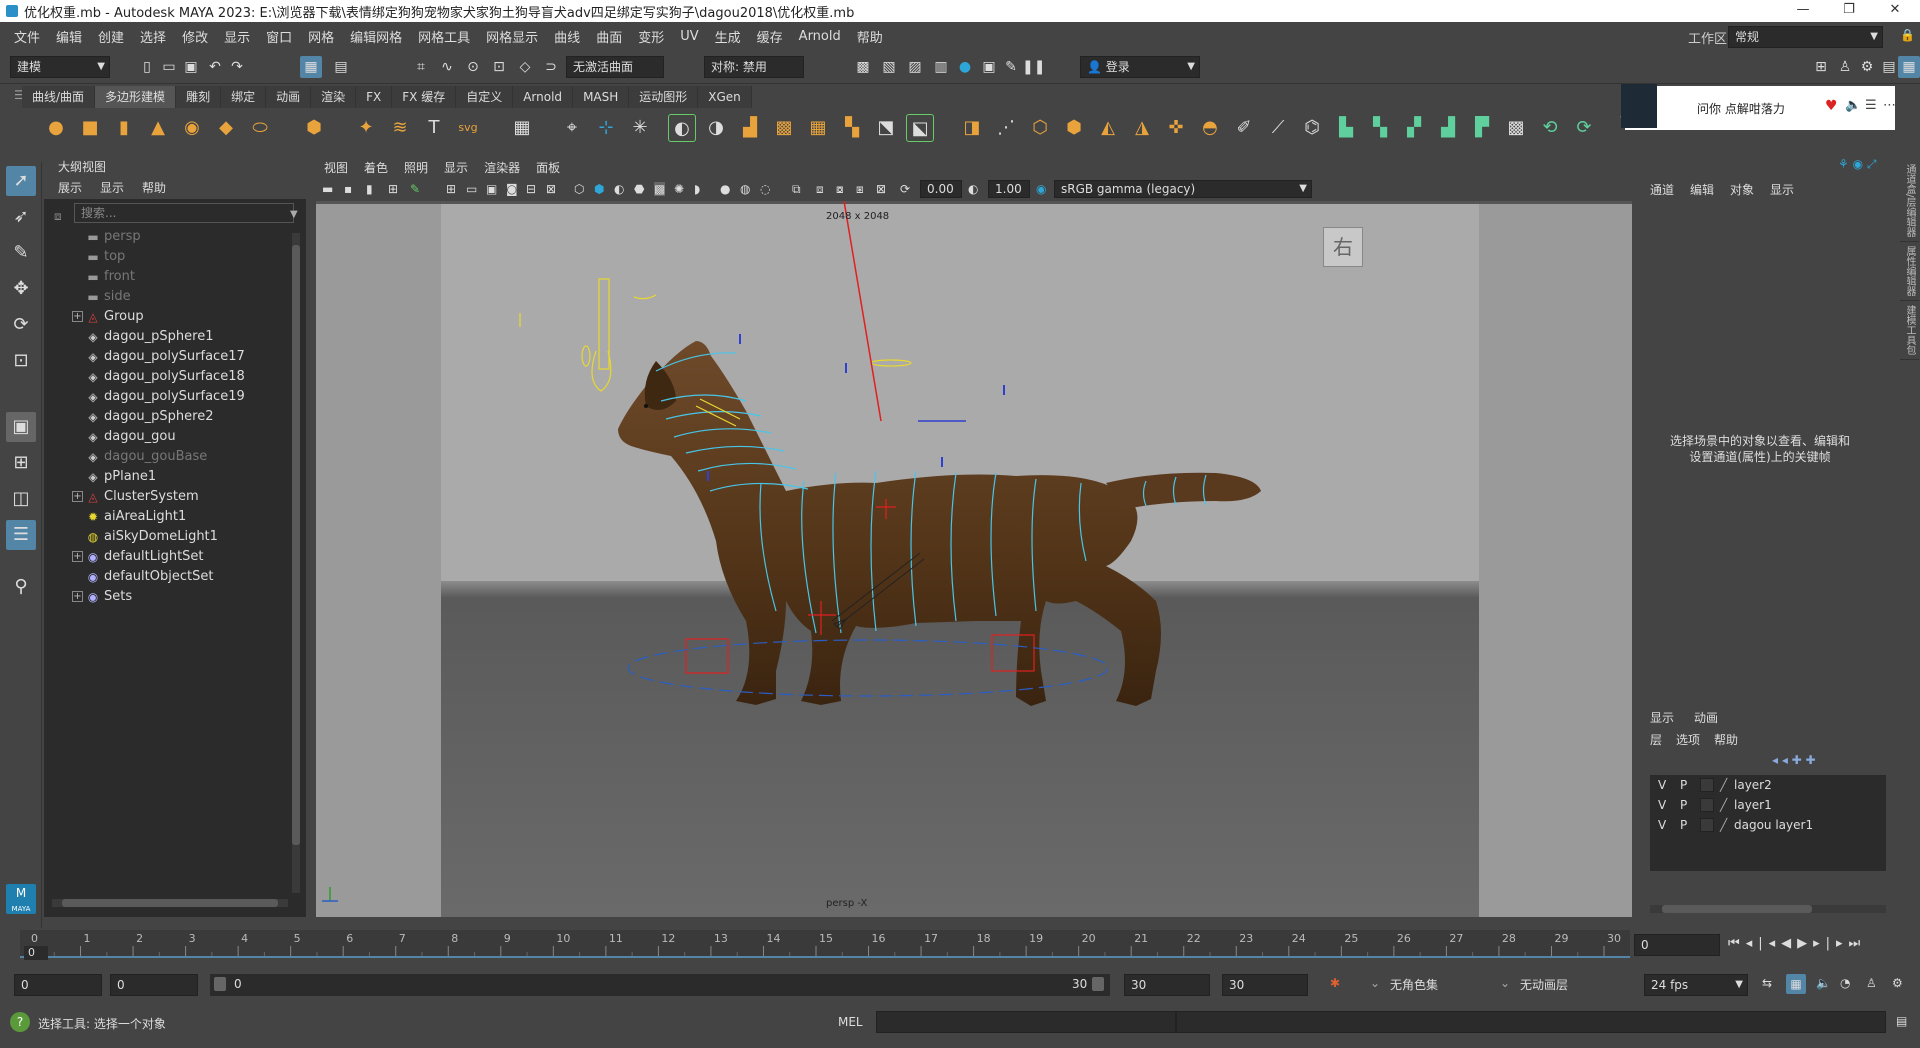 The image size is (1920, 1048). What do you see at coordinates (972, 128) in the screenshot?
I see `bevel-icon: ◨` at bounding box center [972, 128].